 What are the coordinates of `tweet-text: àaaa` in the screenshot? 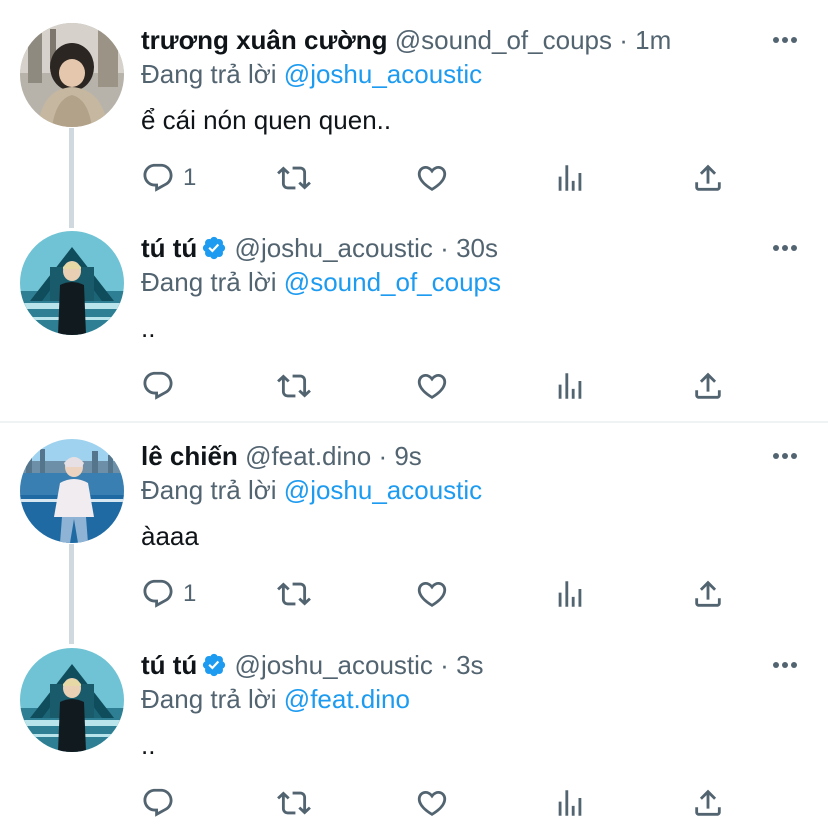 It's located at (170, 536).